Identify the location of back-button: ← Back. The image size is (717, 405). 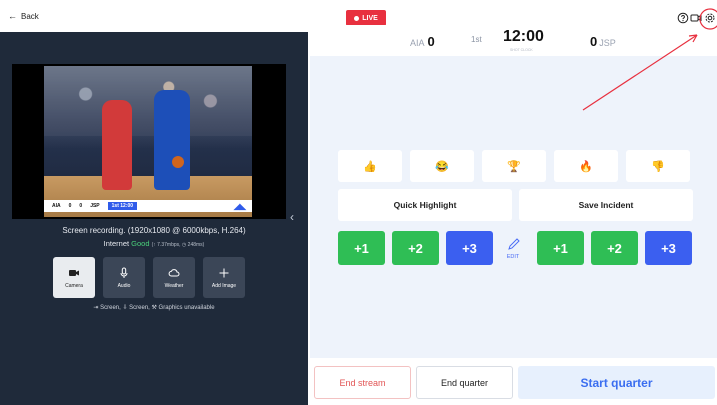
(23, 16).